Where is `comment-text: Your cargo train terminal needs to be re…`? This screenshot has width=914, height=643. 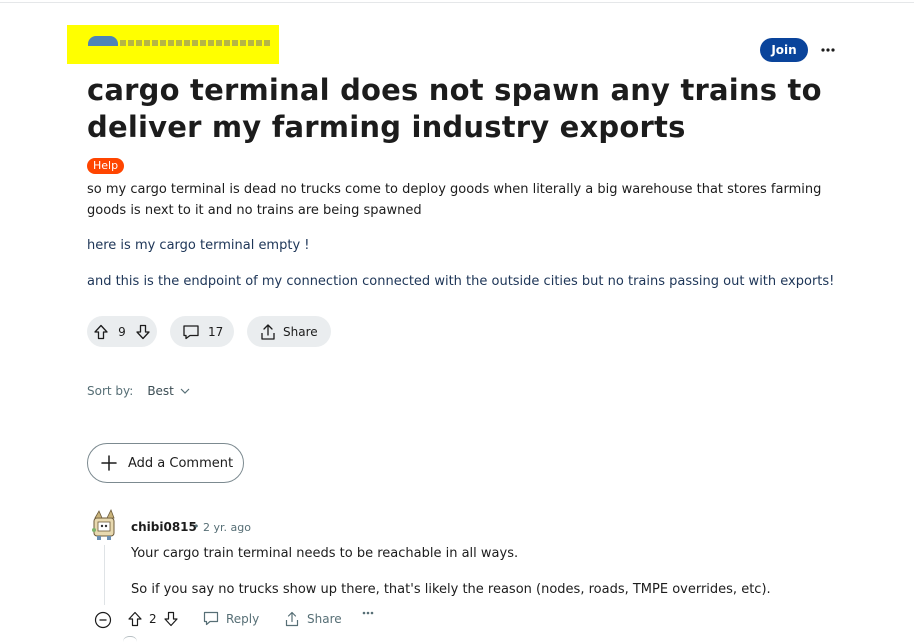 comment-text: Your cargo train terminal needs to be re… is located at coordinates (325, 553).